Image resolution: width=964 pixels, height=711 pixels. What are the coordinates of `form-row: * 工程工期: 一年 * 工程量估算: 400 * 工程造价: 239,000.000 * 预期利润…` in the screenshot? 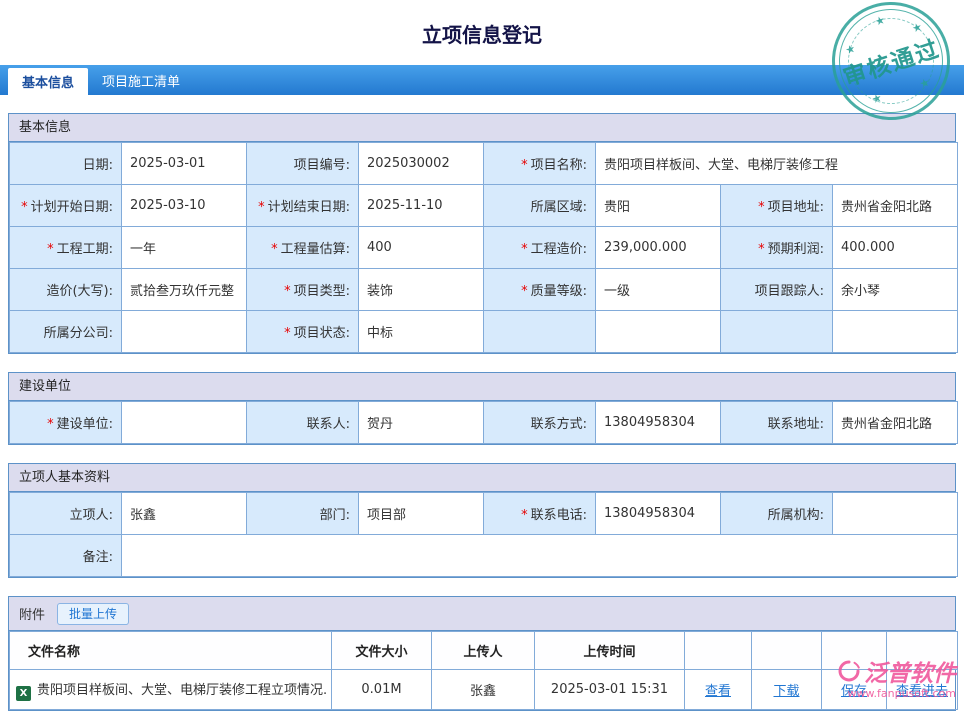 It's located at (483, 247).